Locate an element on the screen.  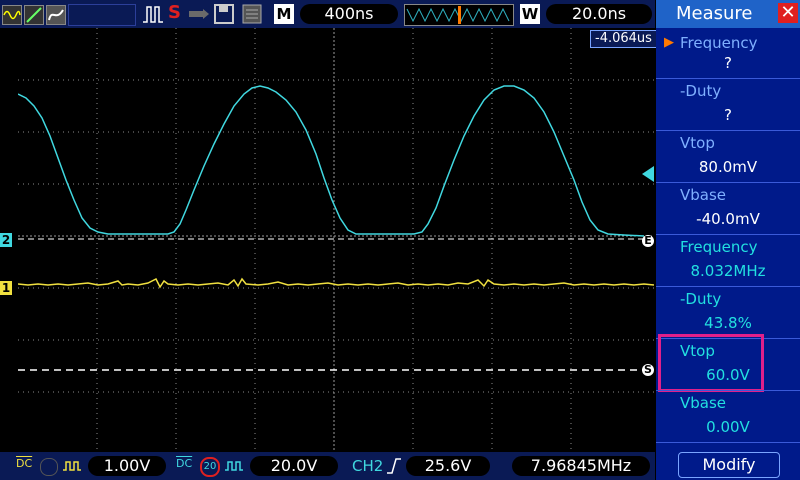
ch2-trigger-arrow is located at coordinates (648, 174).